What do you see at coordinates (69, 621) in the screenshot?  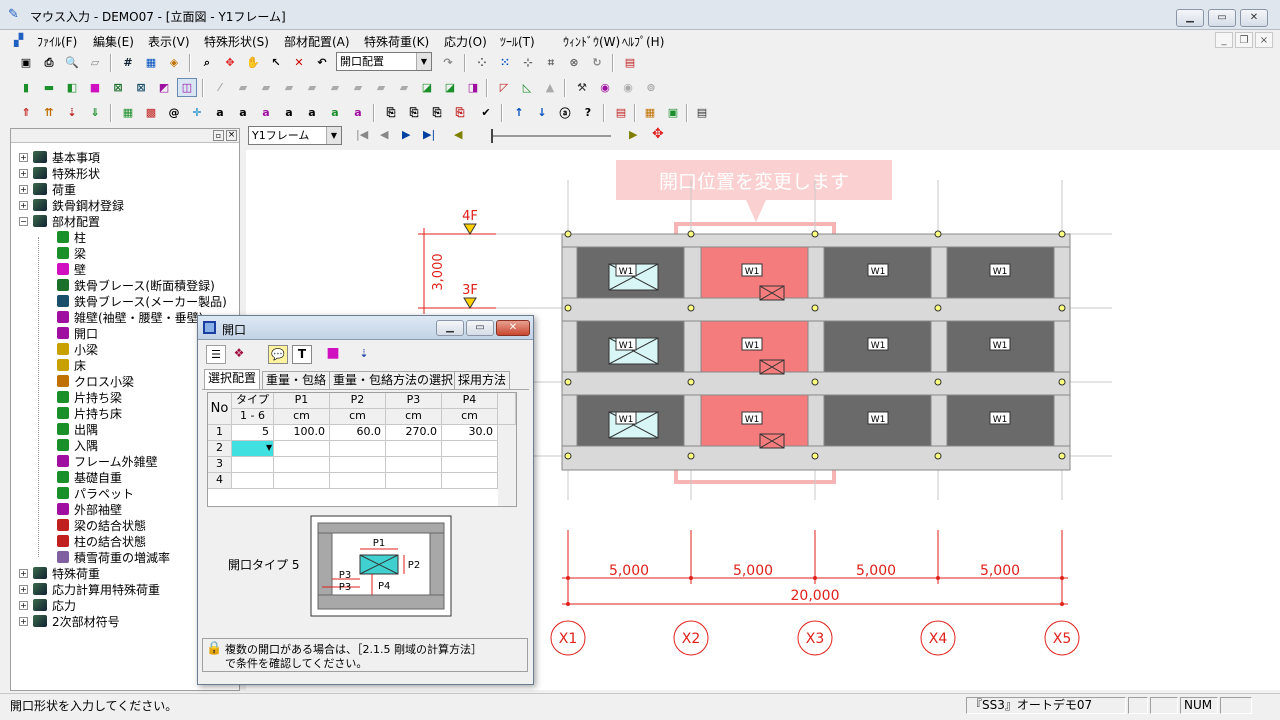 I see `tree-item: +2次部材符号` at bounding box center [69, 621].